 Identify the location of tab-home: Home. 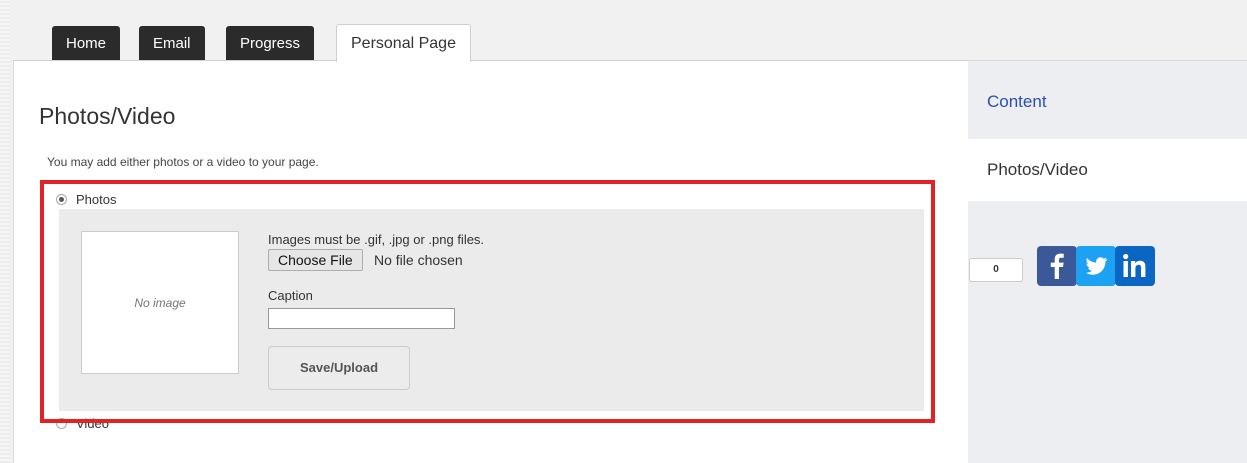
(86, 43).